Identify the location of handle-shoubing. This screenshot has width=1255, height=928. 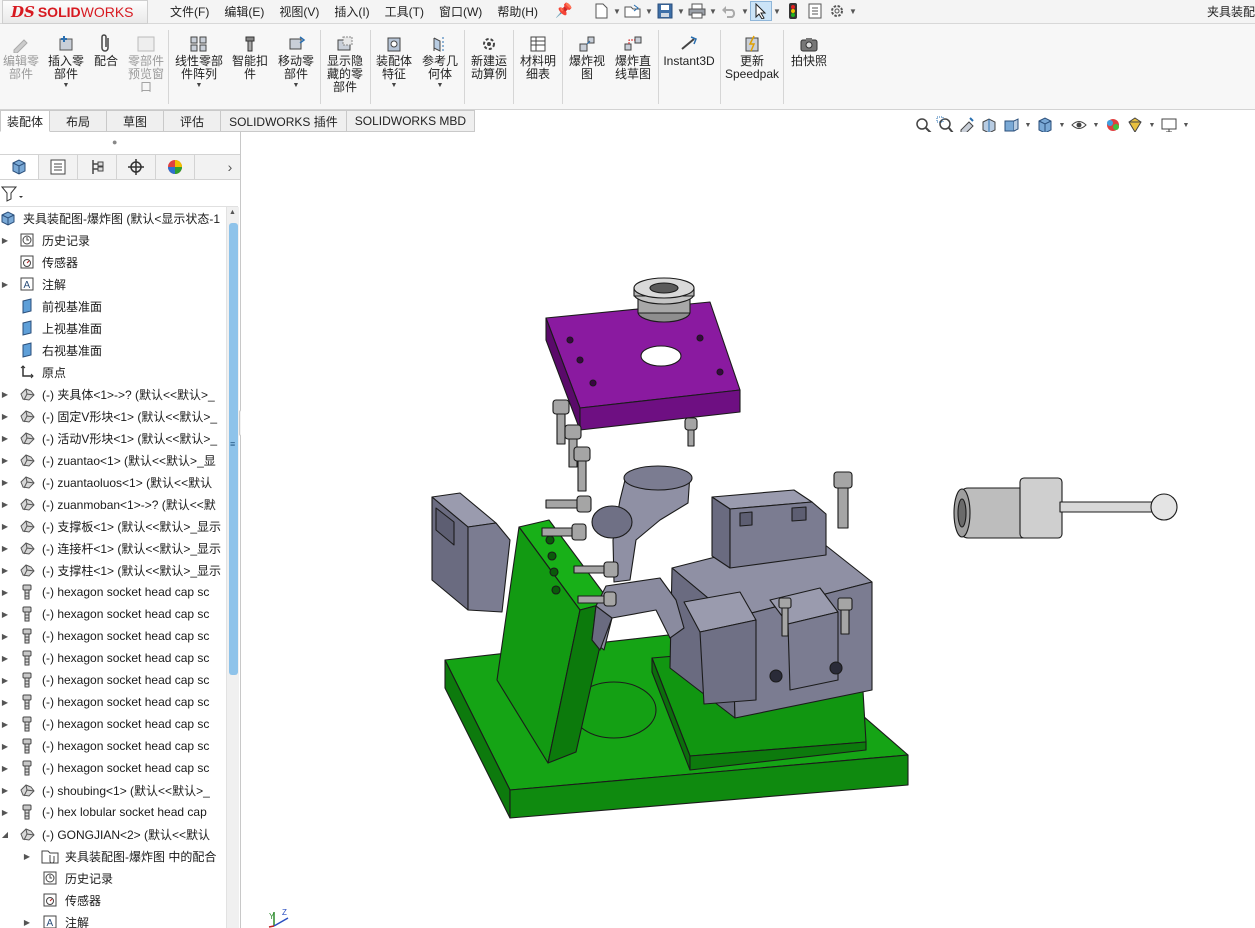
(1065, 508).